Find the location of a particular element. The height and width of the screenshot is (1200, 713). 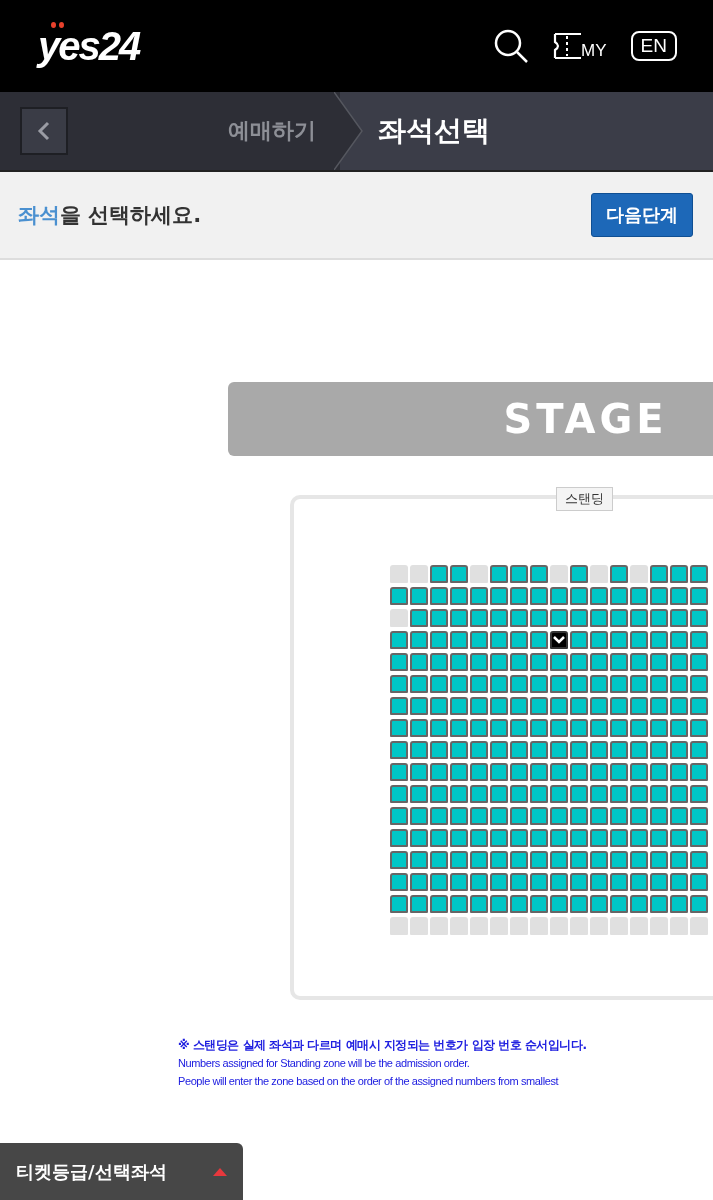

logo: yes24 is located at coordinates (89, 46).